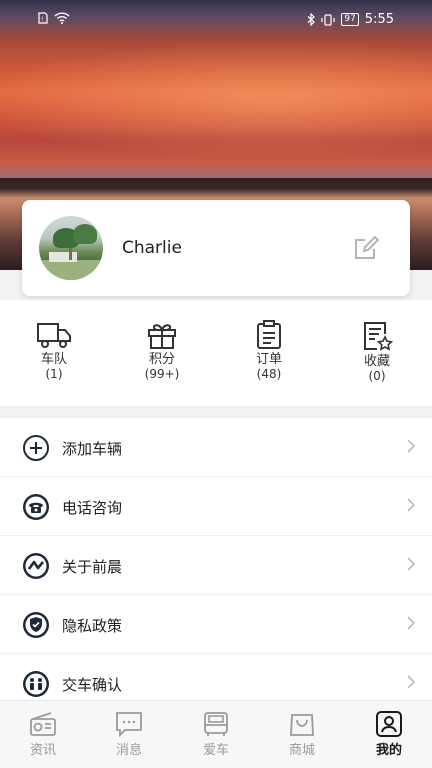  I want to click on quick-link-orders: 订单 (48), so click(269, 350).